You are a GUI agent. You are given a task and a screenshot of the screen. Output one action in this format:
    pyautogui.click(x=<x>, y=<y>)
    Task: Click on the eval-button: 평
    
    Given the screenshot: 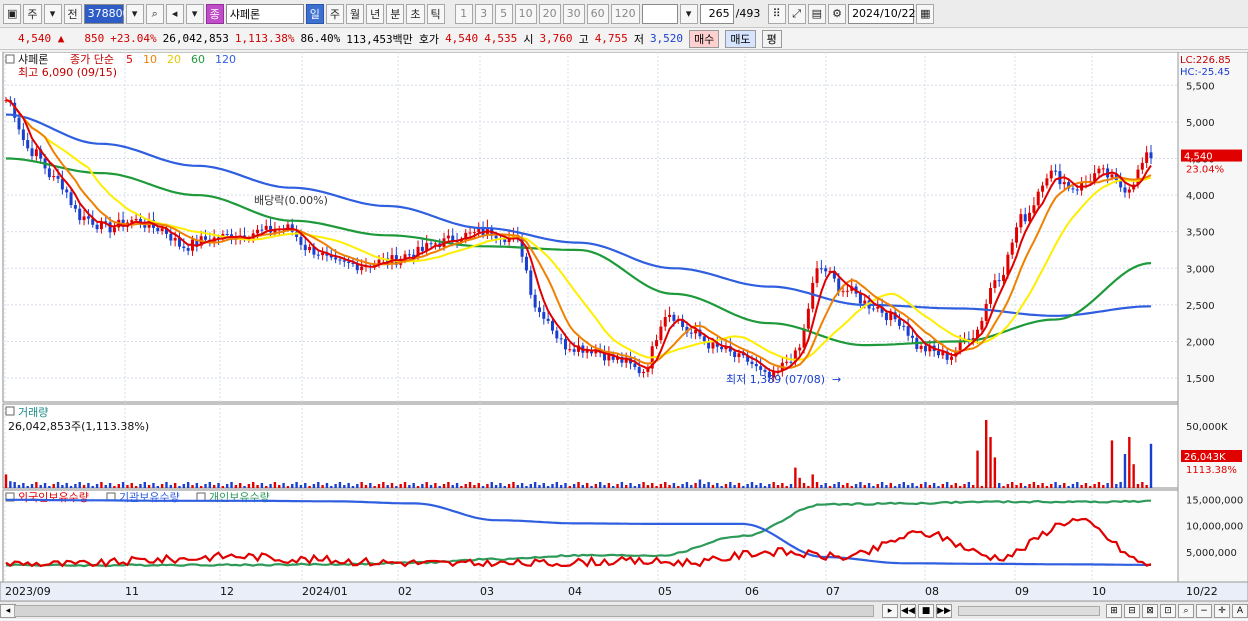 What is the action you would take?
    pyautogui.click(x=771, y=38)
    